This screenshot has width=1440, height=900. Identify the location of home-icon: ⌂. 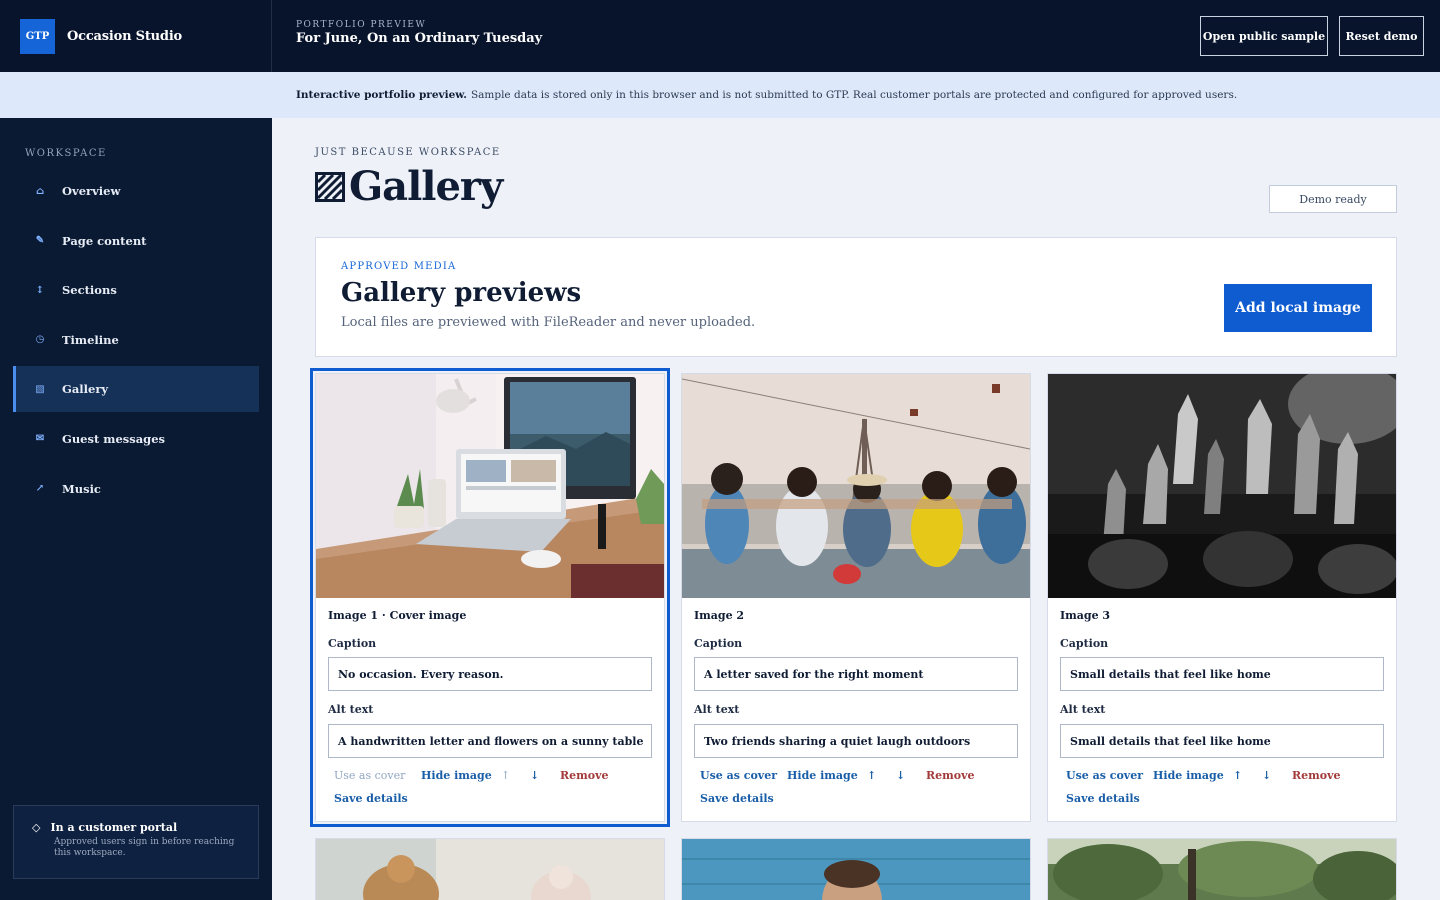
(40, 191).